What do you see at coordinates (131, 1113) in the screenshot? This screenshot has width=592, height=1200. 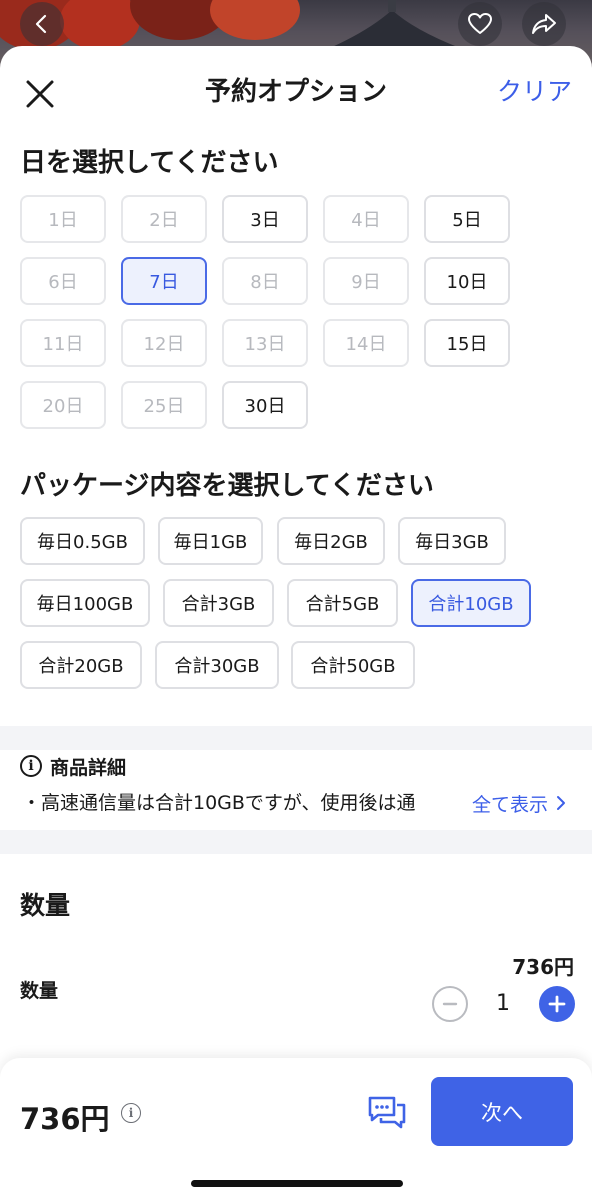 I see `price-info-icon: i` at bounding box center [131, 1113].